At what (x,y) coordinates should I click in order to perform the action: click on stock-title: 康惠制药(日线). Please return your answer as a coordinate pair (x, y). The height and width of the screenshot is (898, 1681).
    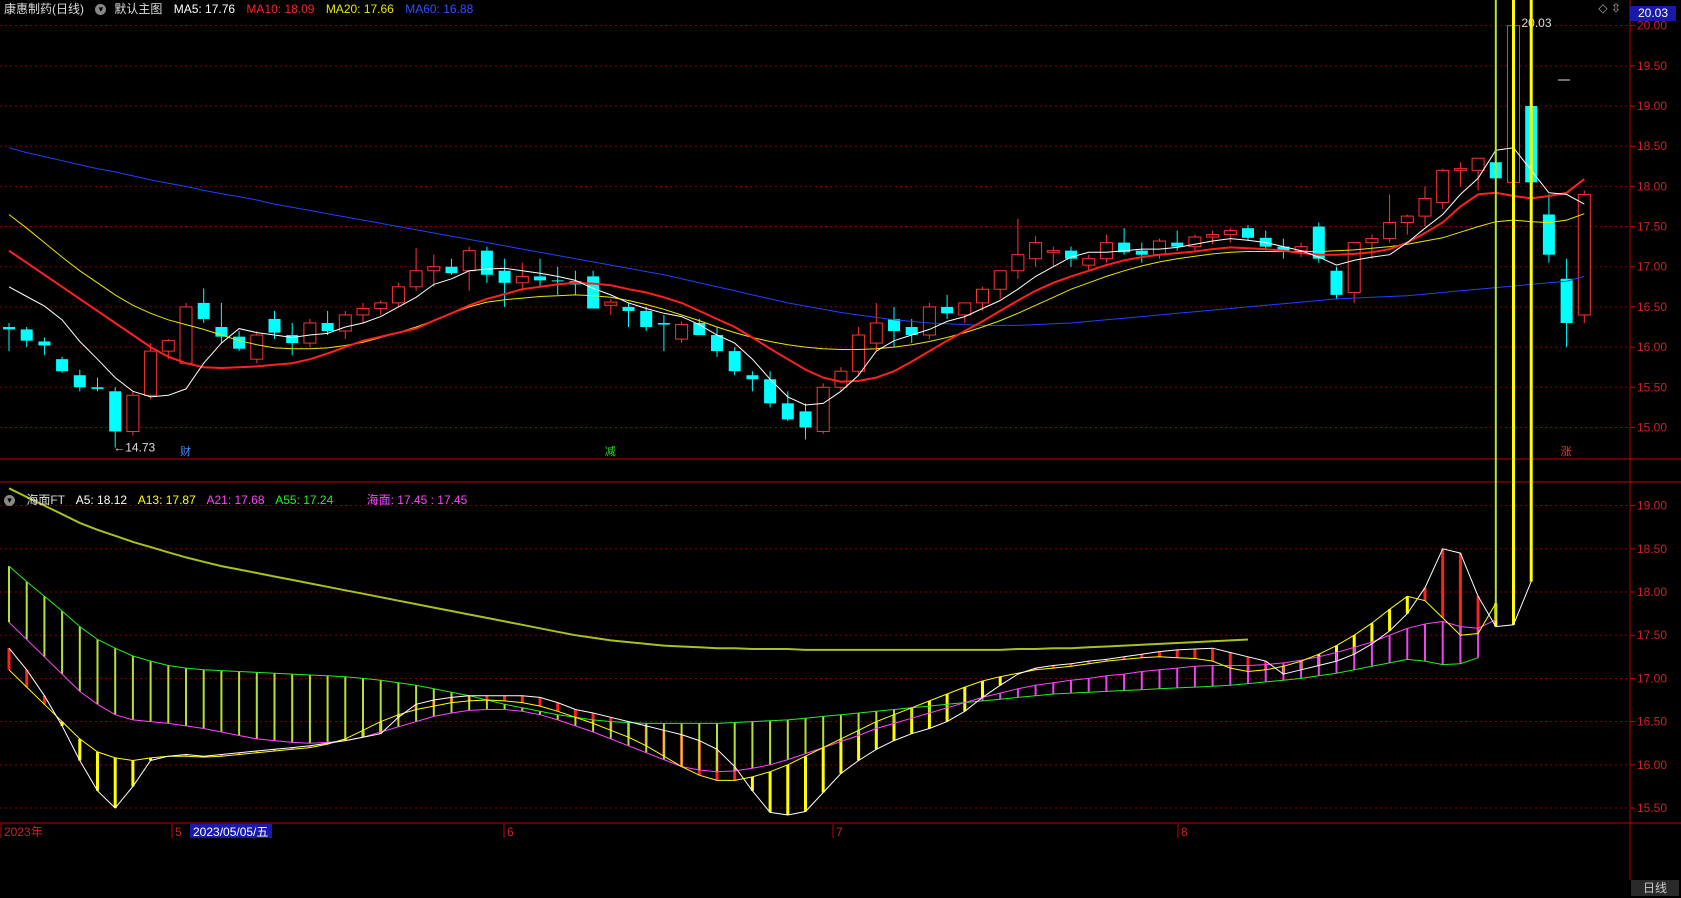
    Looking at the image, I should click on (44, 9).